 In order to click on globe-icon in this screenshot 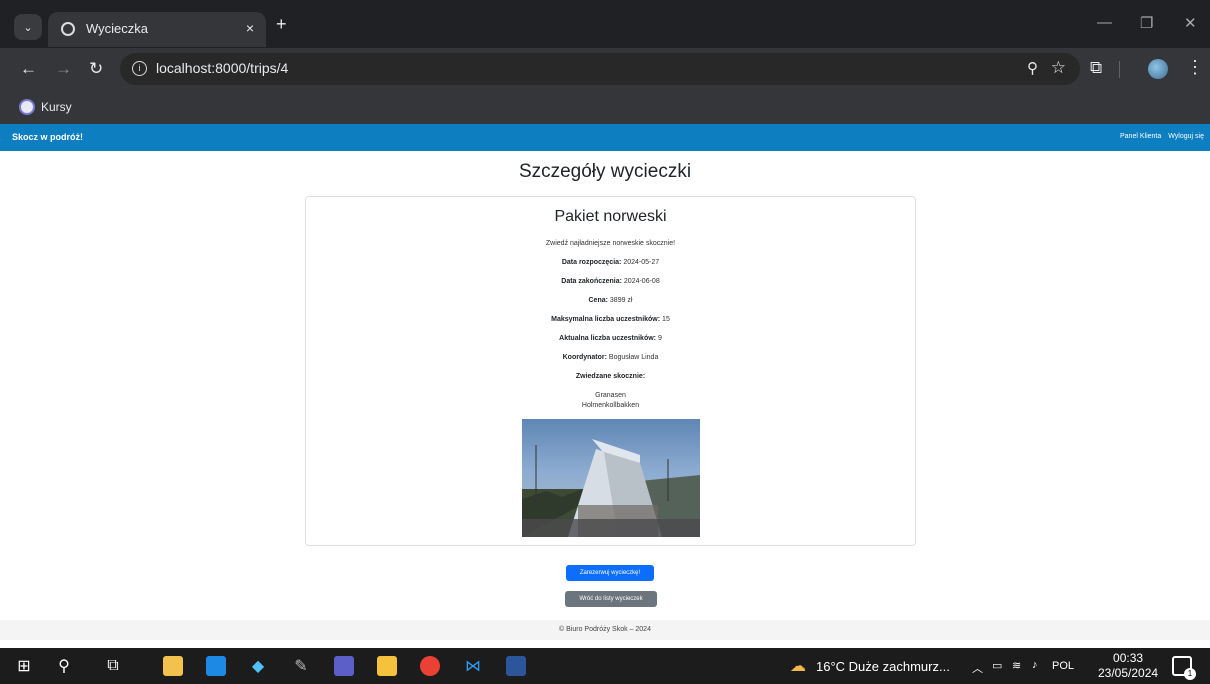, I will do `click(68, 29)`.